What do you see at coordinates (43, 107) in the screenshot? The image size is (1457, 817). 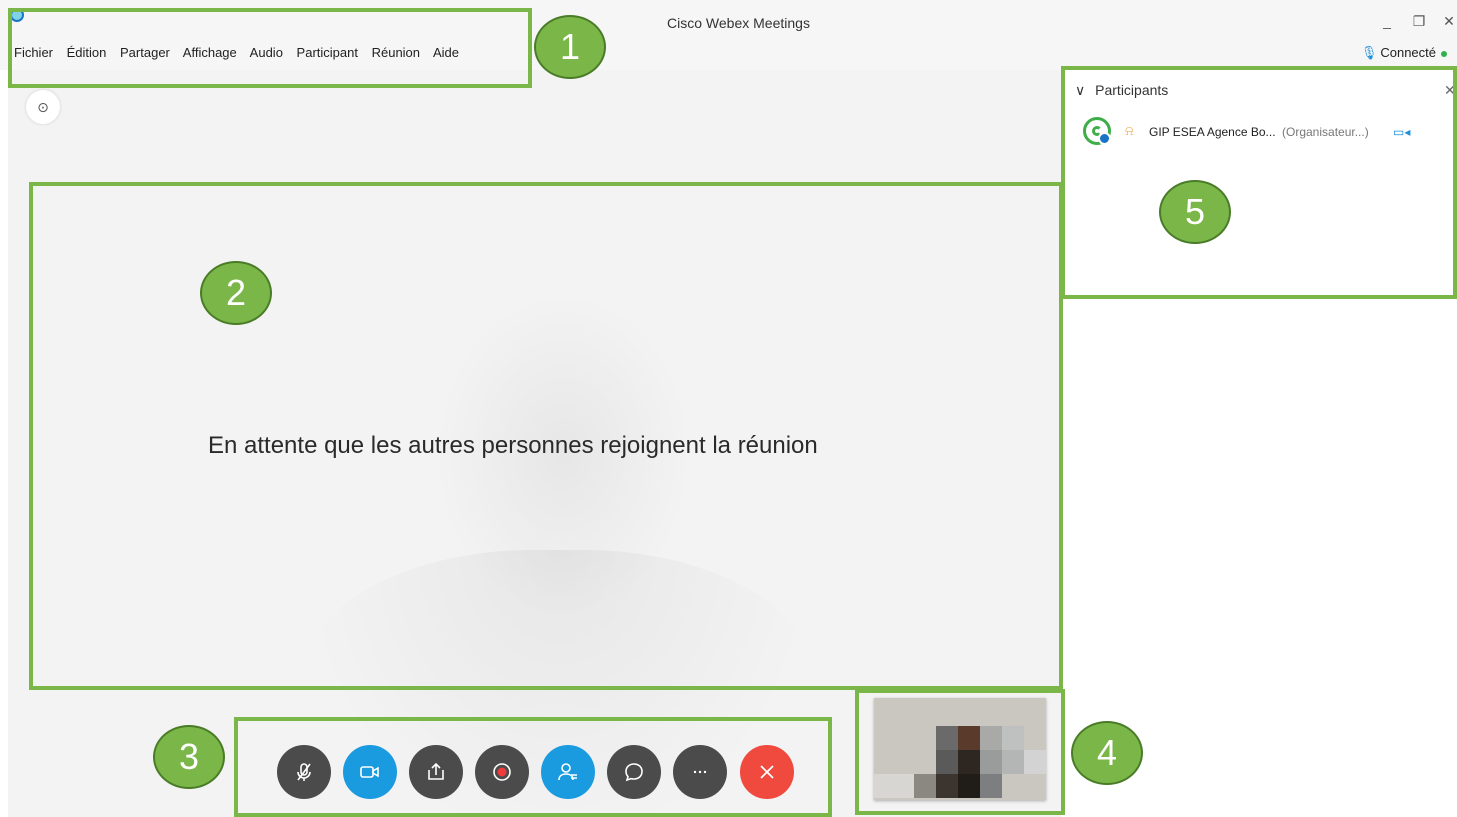 I see `meeting-info-button: ⊙` at bounding box center [43, 107].